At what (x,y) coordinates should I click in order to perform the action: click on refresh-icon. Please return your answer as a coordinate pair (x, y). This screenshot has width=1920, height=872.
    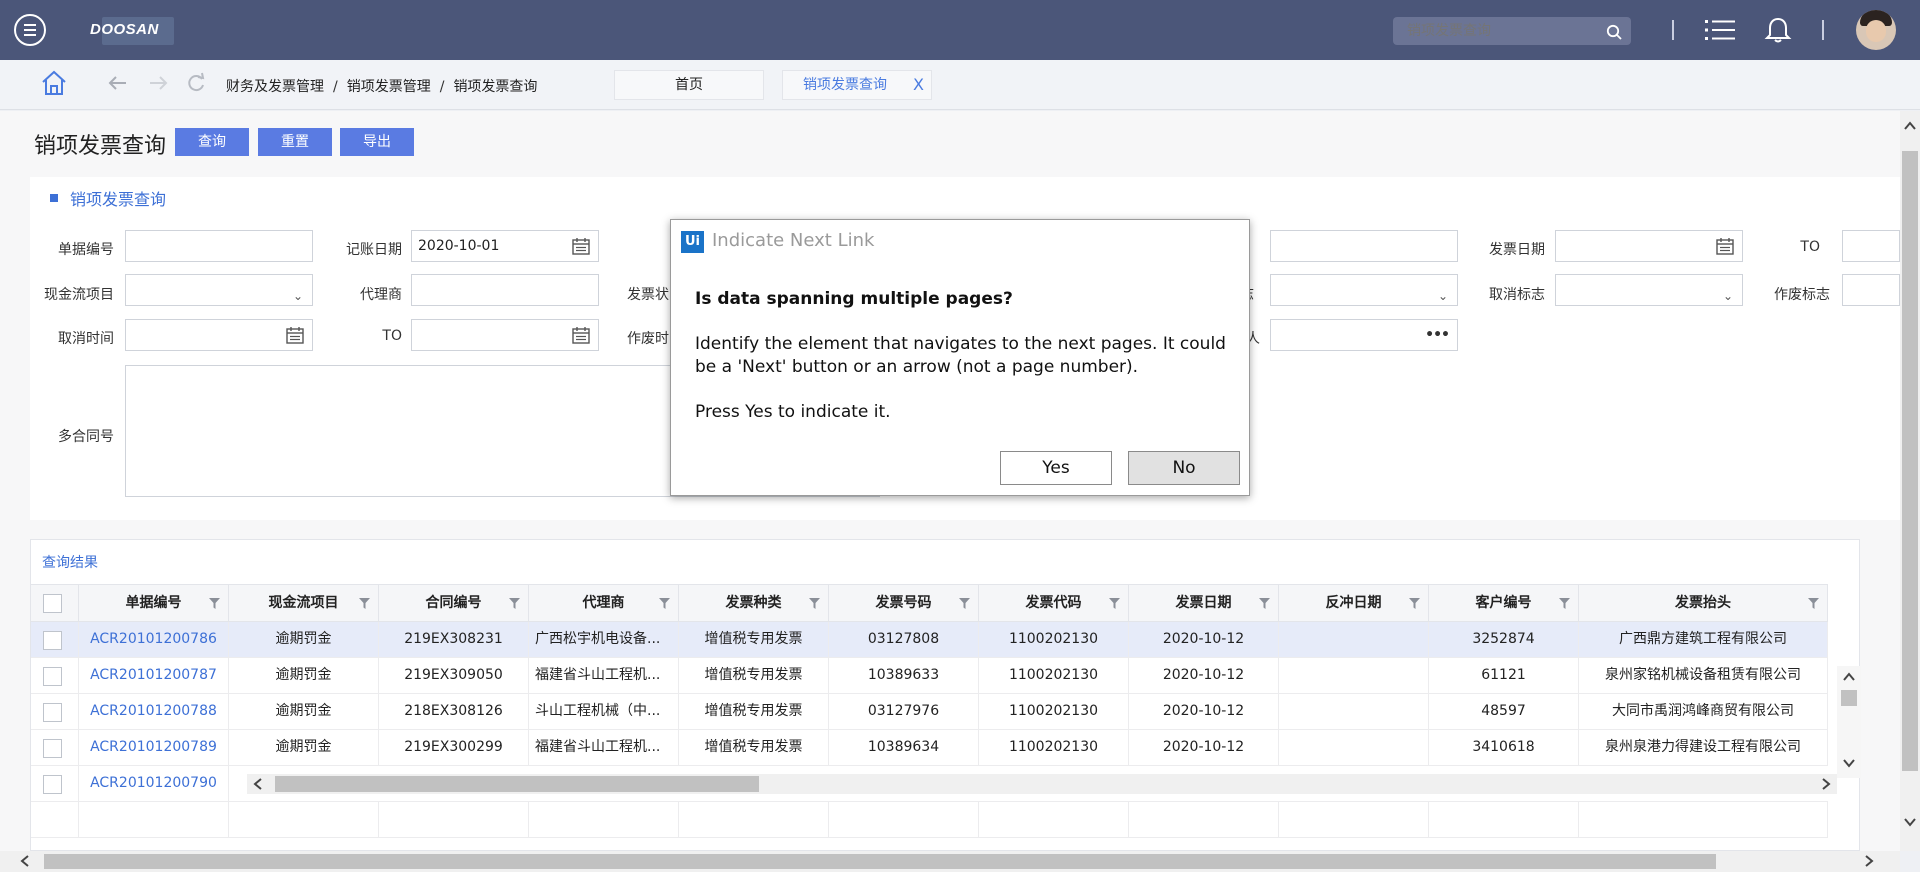
    Looking at the image, I should click on (196, 83).